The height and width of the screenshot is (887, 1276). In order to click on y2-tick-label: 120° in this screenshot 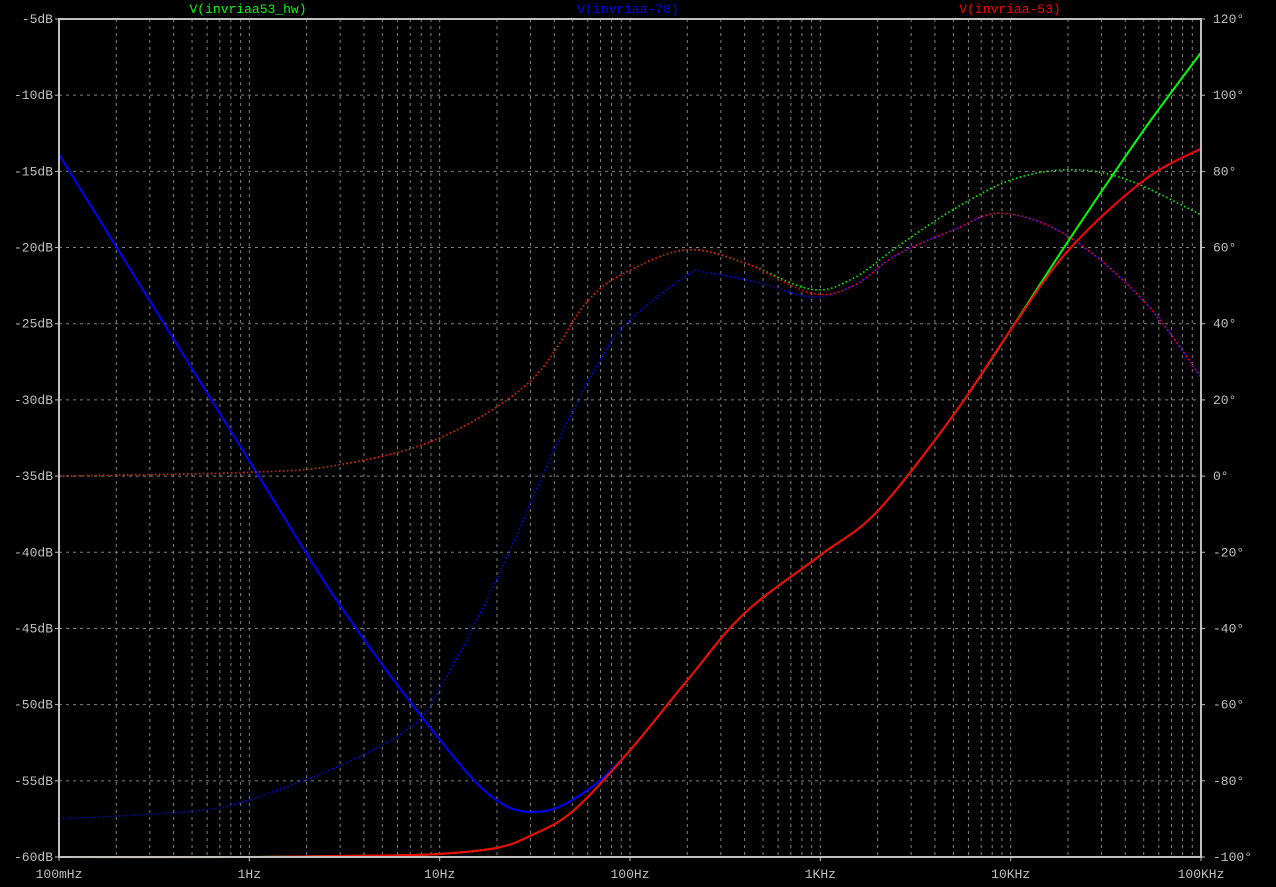, I will do `click(1228, 19)`.